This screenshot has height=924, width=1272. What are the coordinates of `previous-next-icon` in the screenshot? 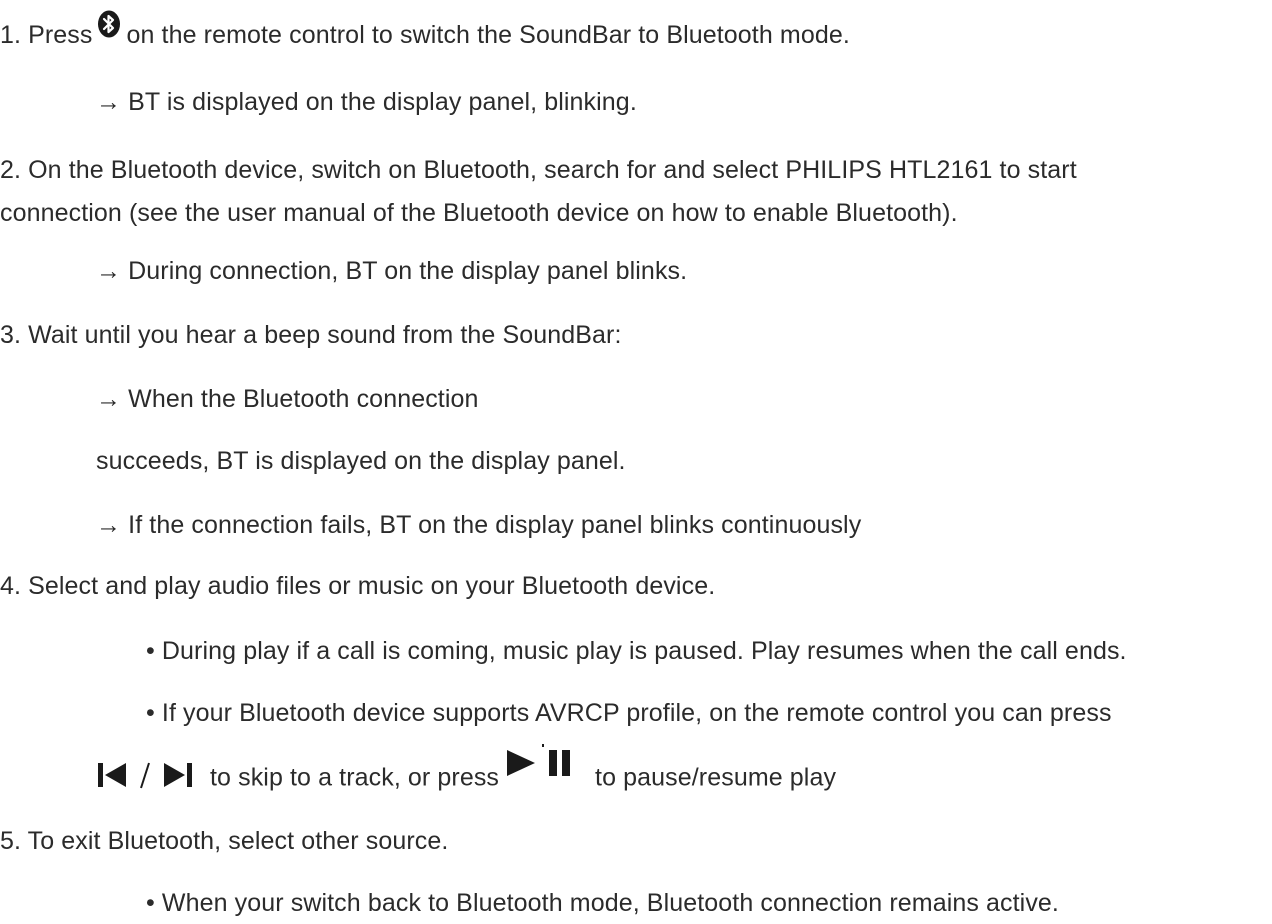 It's located at (149, 775).